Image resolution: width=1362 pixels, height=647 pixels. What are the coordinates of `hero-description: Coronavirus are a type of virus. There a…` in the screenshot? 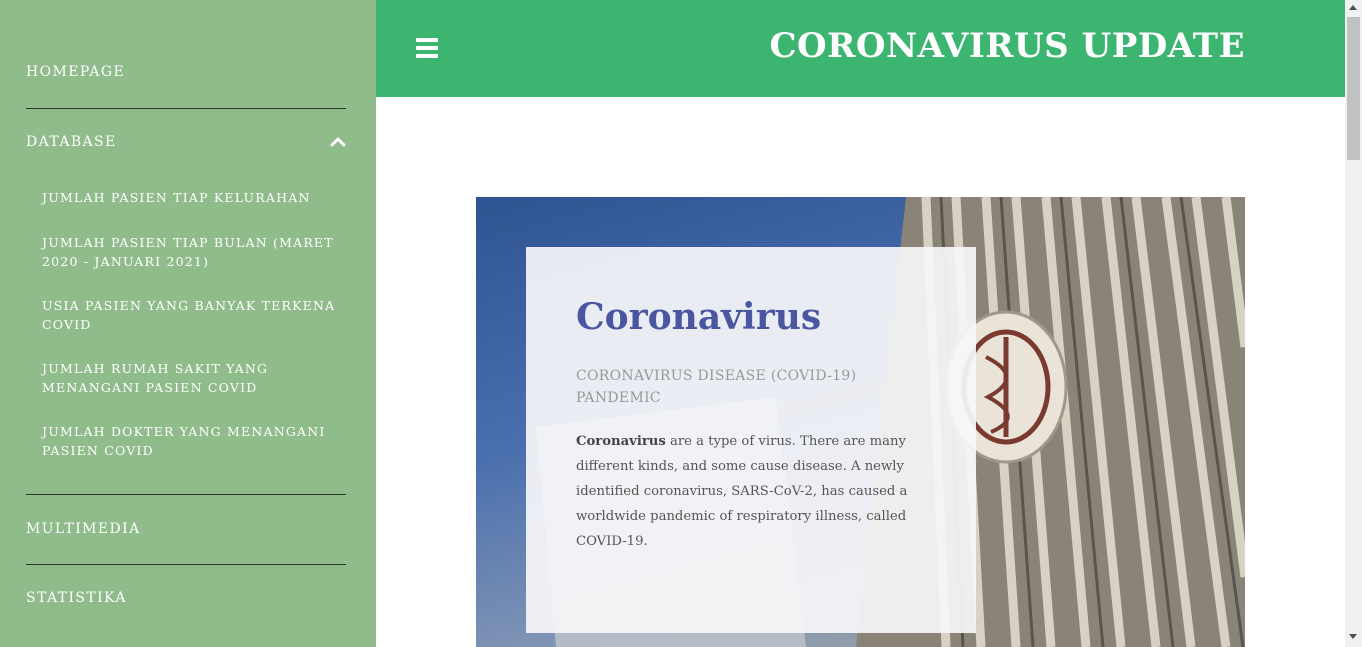 It's located at (751, 491).